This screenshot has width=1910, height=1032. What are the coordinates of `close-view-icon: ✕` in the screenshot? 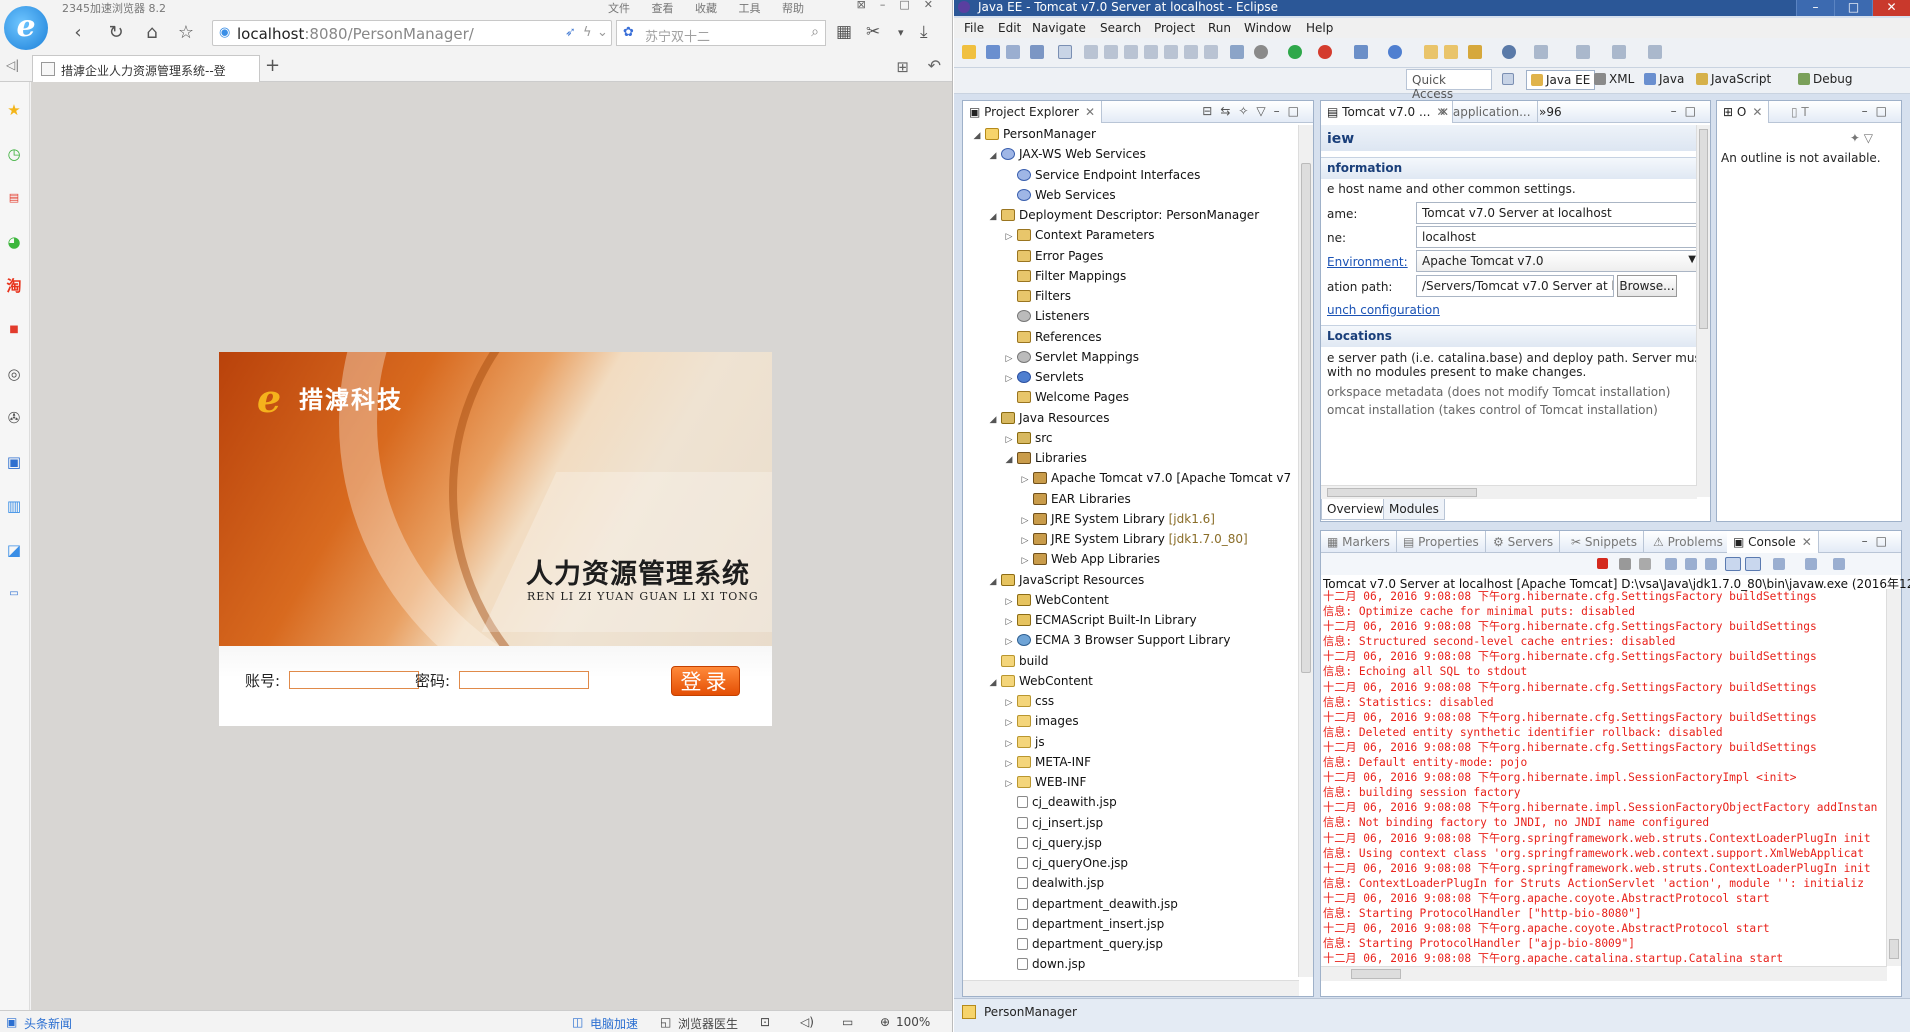 It's located at (1090, 112).